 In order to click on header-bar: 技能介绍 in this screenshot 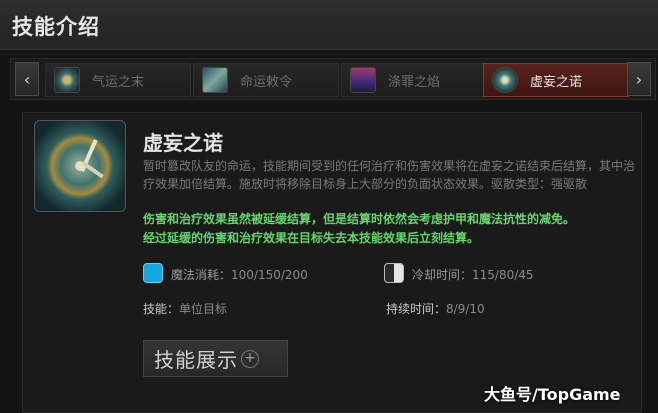, I will do `click(329, 25)`.